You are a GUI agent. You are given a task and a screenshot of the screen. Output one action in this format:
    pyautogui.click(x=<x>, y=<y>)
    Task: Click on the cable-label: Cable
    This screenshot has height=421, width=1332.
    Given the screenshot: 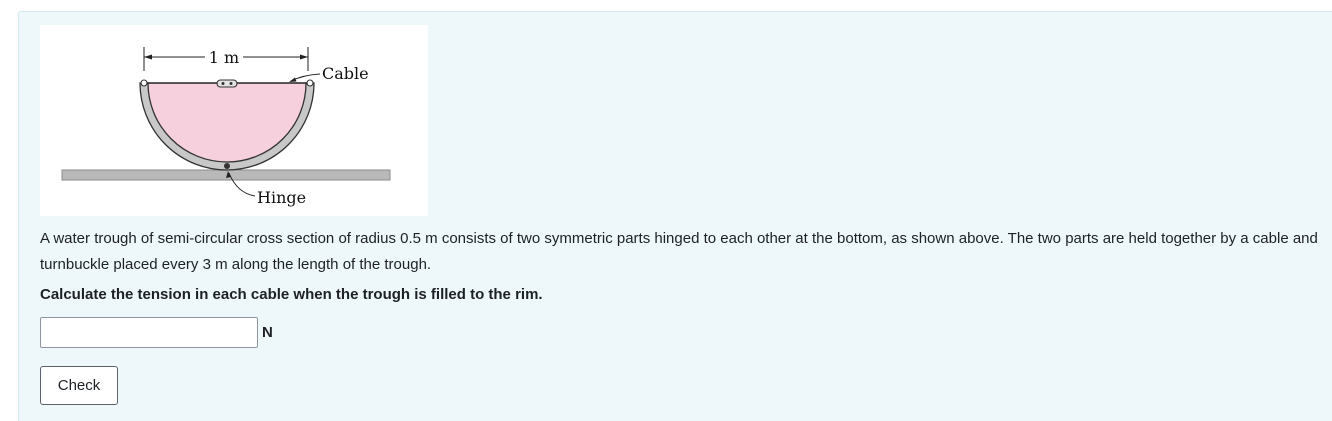 What is the action you would take?
    pyautogui.click(x=345, y=73)
    